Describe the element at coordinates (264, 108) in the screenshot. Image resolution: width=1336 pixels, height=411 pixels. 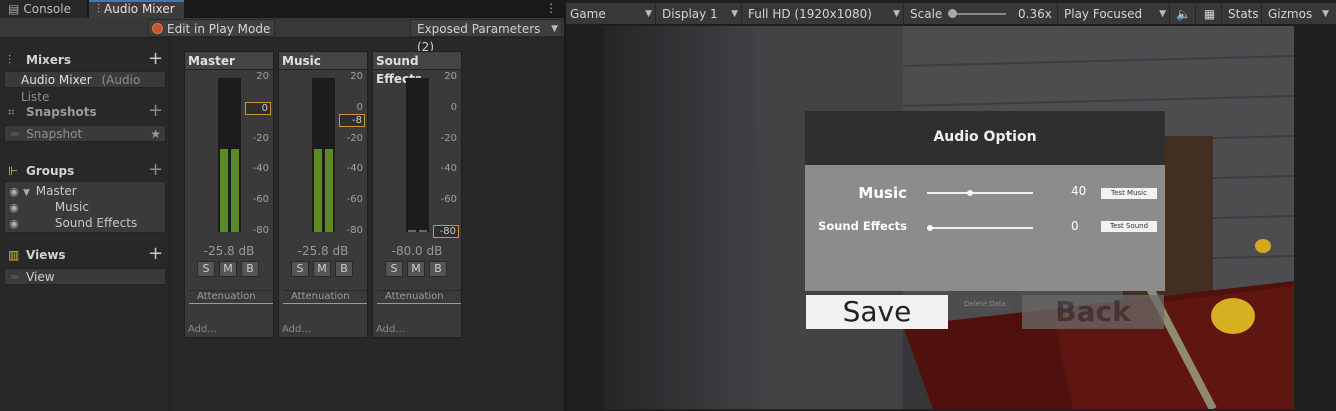
I see `fader-value: 0` at that location.